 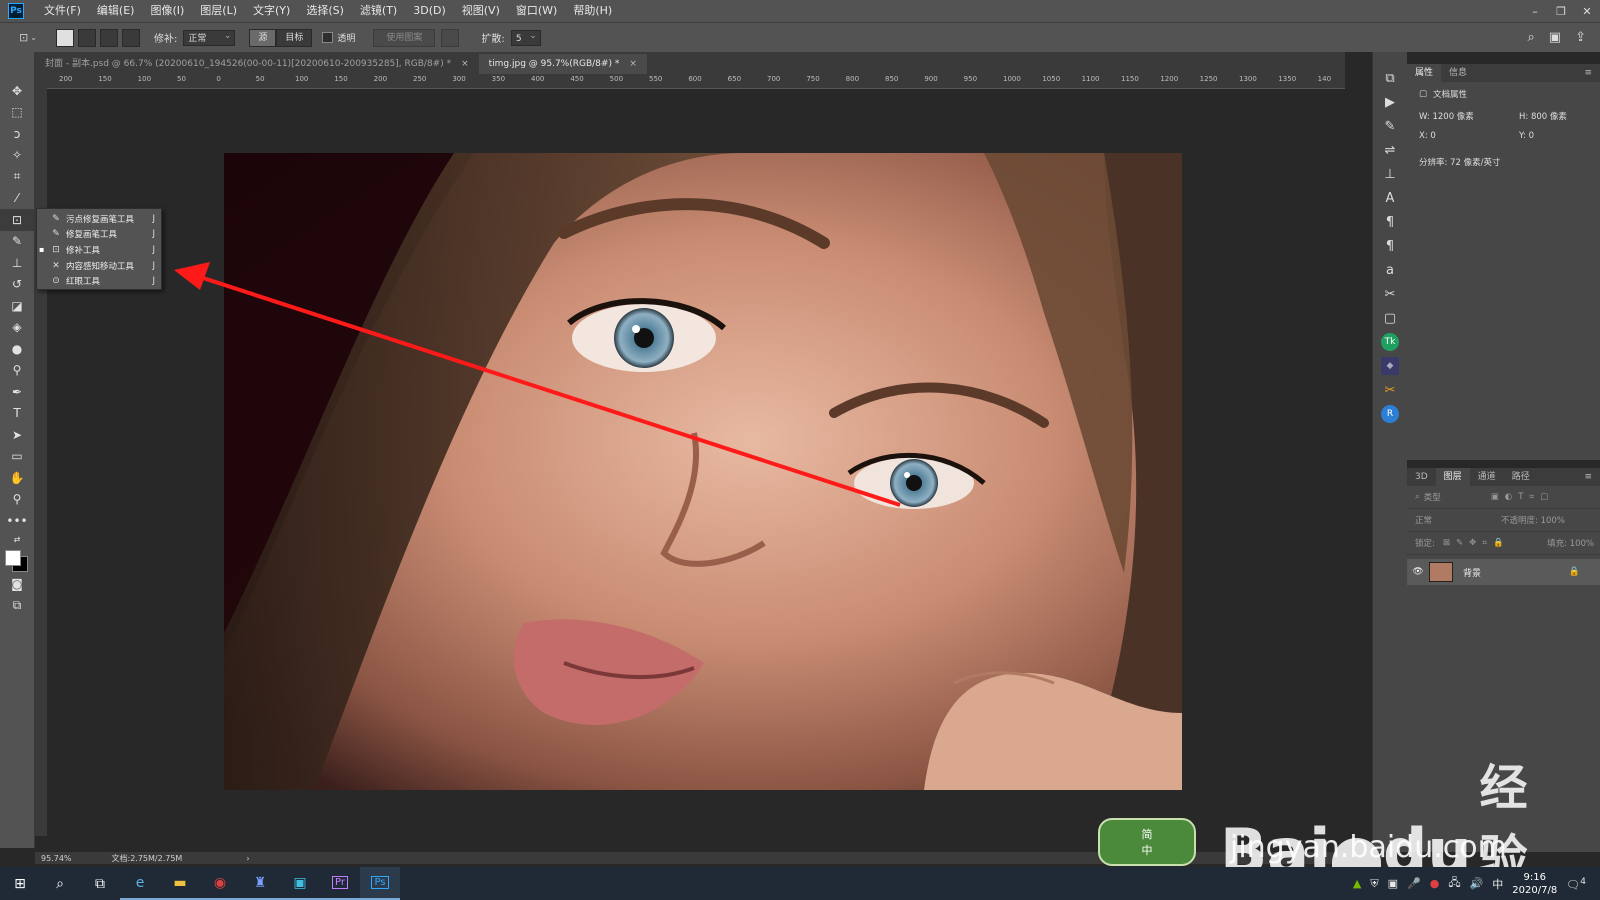 I want to click on tab-layers: 图层, so click(x=1452, y=477).